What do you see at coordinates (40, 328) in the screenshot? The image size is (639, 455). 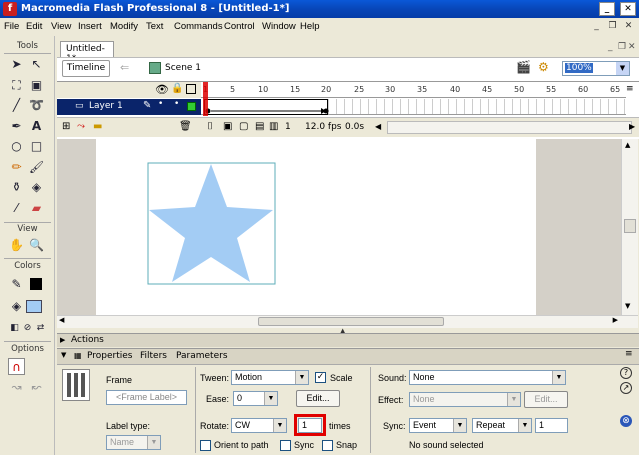 I see `swap-colors-icon: ⇄` at bounding box center [40, 328].